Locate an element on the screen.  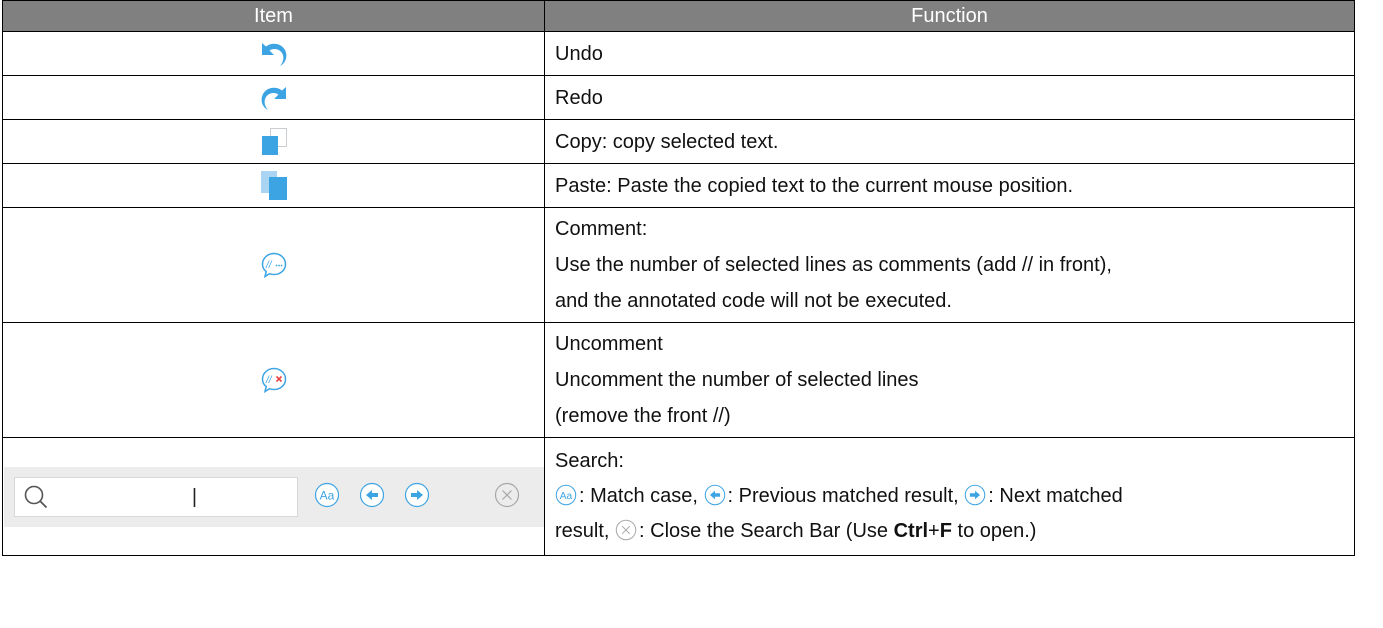
header-row: Item Function is located at coordinates (678, 16).